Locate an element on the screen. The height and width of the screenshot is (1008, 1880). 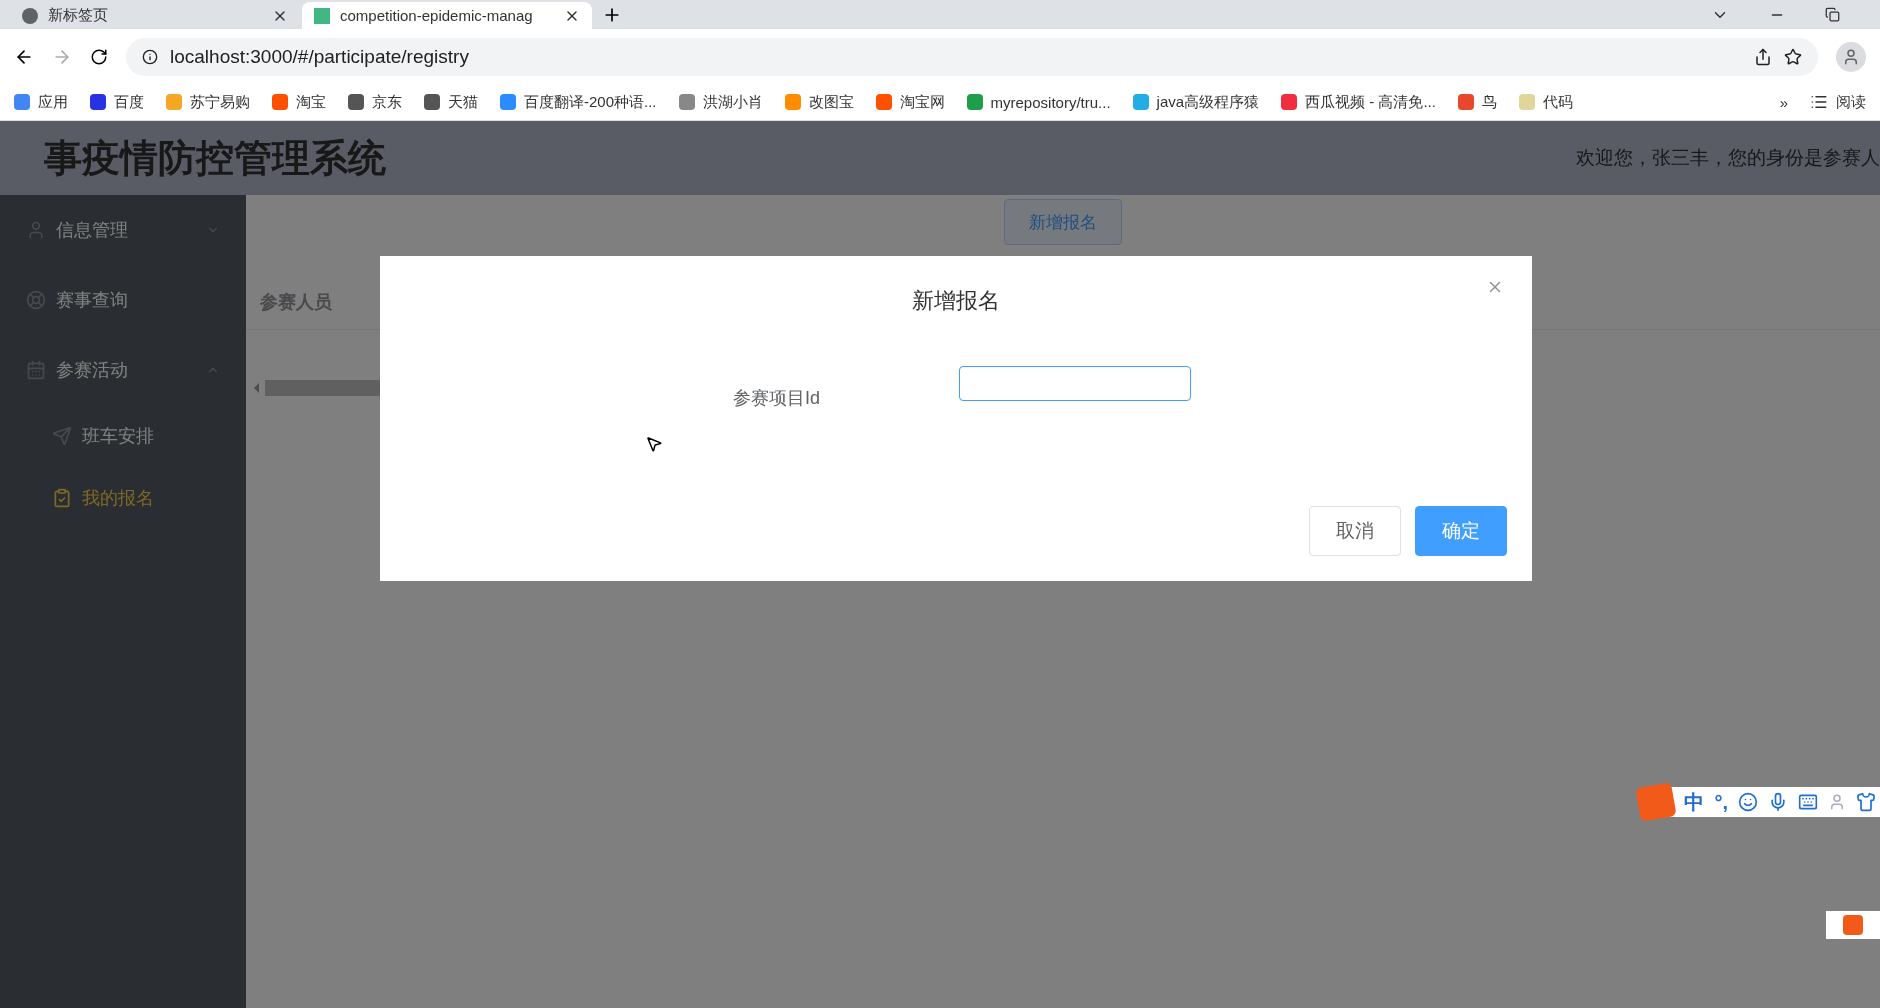
field-label: 参赛项目Id is located at coordinates (777, 398).